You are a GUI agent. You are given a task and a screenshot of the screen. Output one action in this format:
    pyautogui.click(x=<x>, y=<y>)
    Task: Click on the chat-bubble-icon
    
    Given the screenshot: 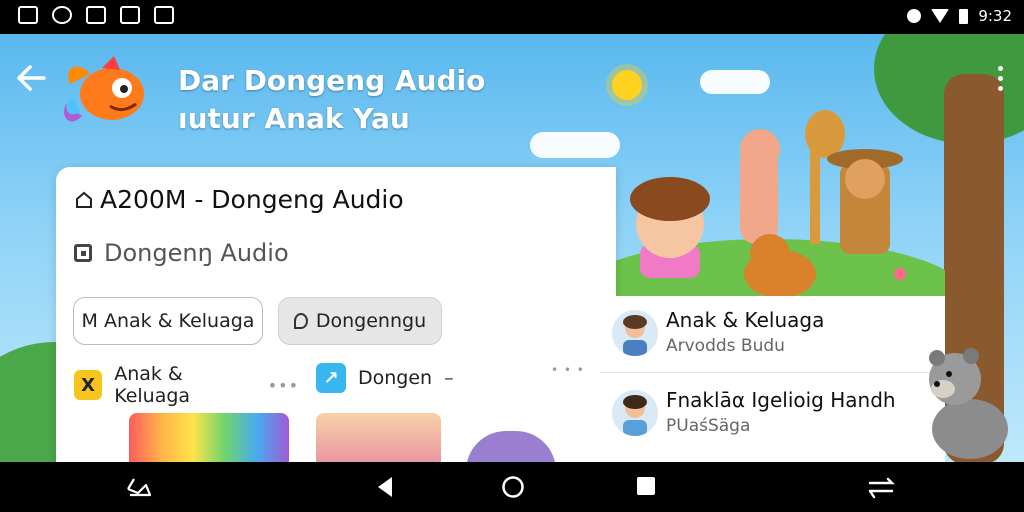 What is the action you would take?
    pyautogui.click(x=300, y=321)
    